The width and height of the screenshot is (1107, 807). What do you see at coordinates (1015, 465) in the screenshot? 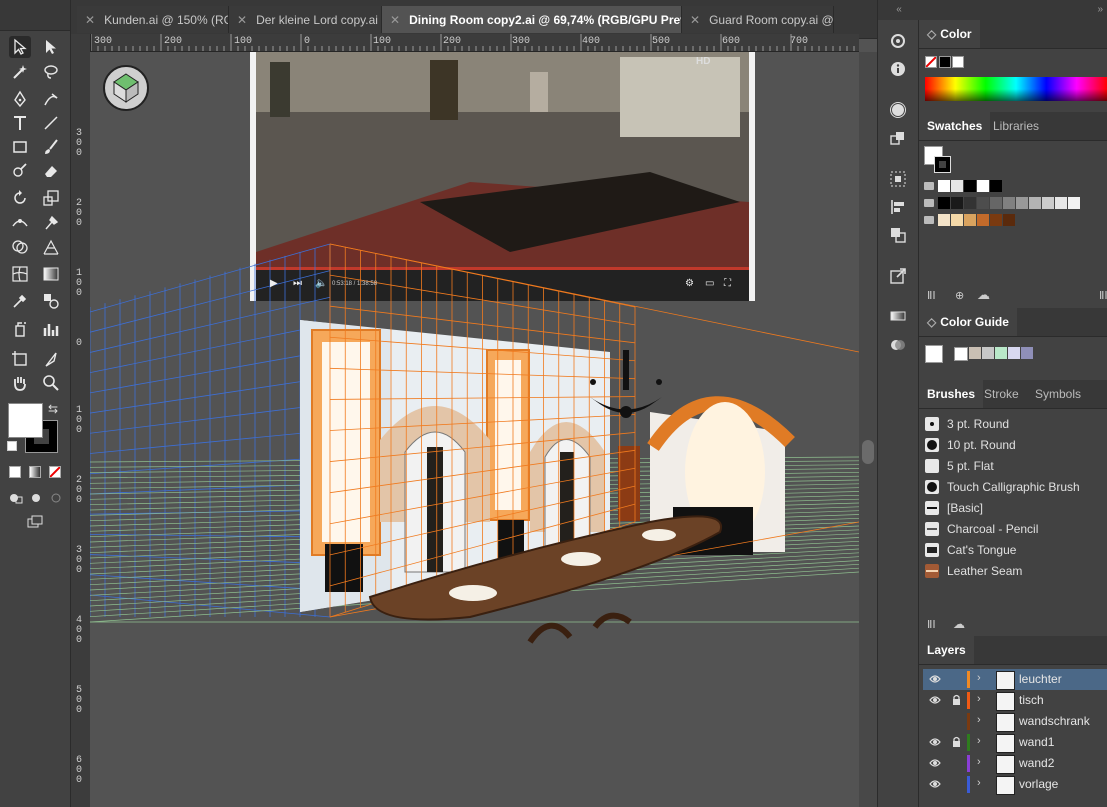
I see `brush-item: 5 pt. Flat` at bounding box center [1015, 465].